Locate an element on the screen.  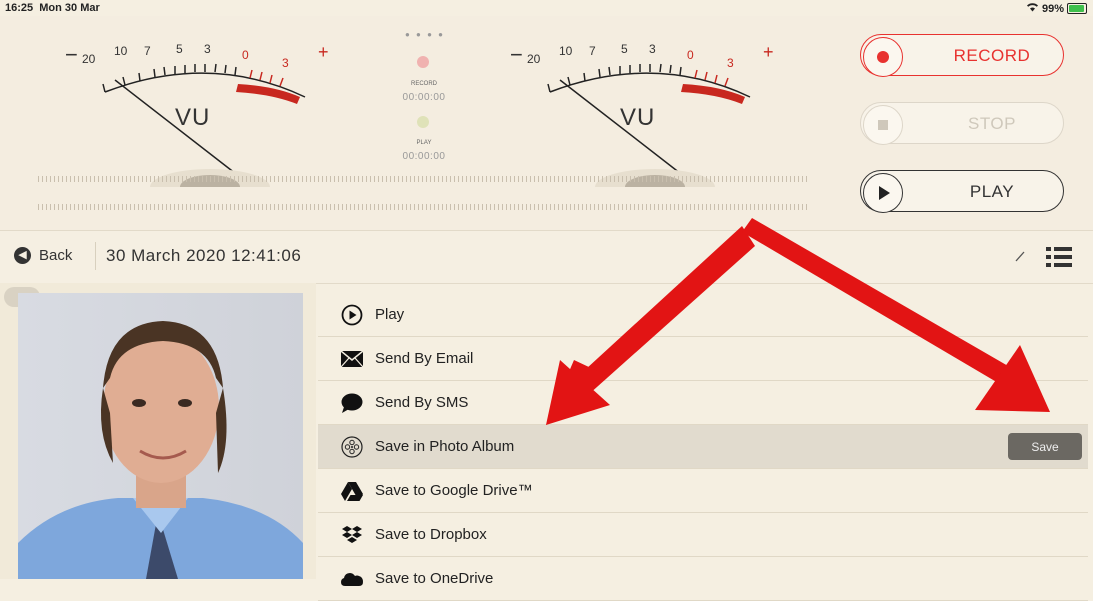
record-button: RECORD is located at coordinates (962, 55).